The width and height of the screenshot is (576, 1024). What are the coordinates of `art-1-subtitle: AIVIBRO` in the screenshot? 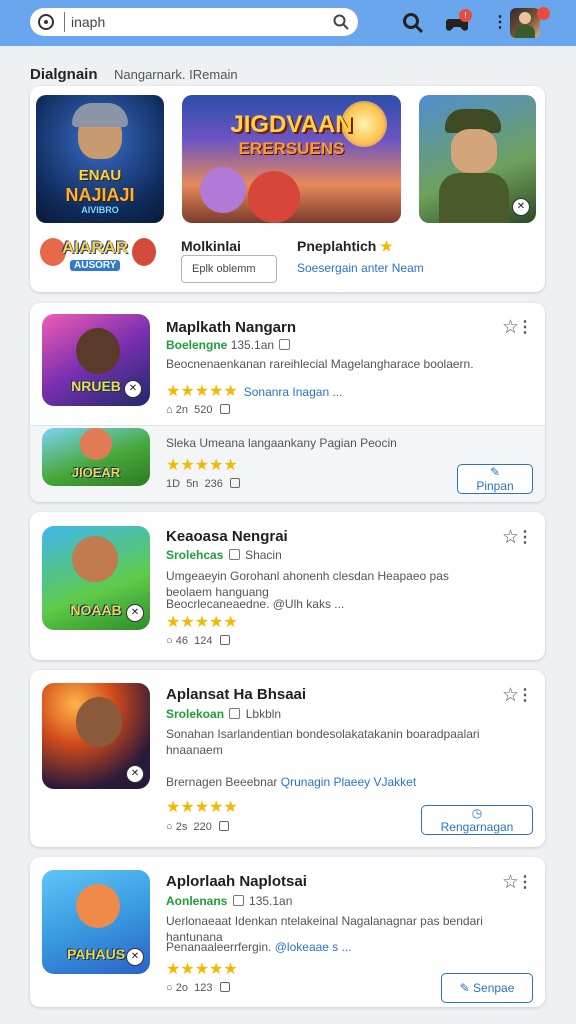 It's located at (100, 210).